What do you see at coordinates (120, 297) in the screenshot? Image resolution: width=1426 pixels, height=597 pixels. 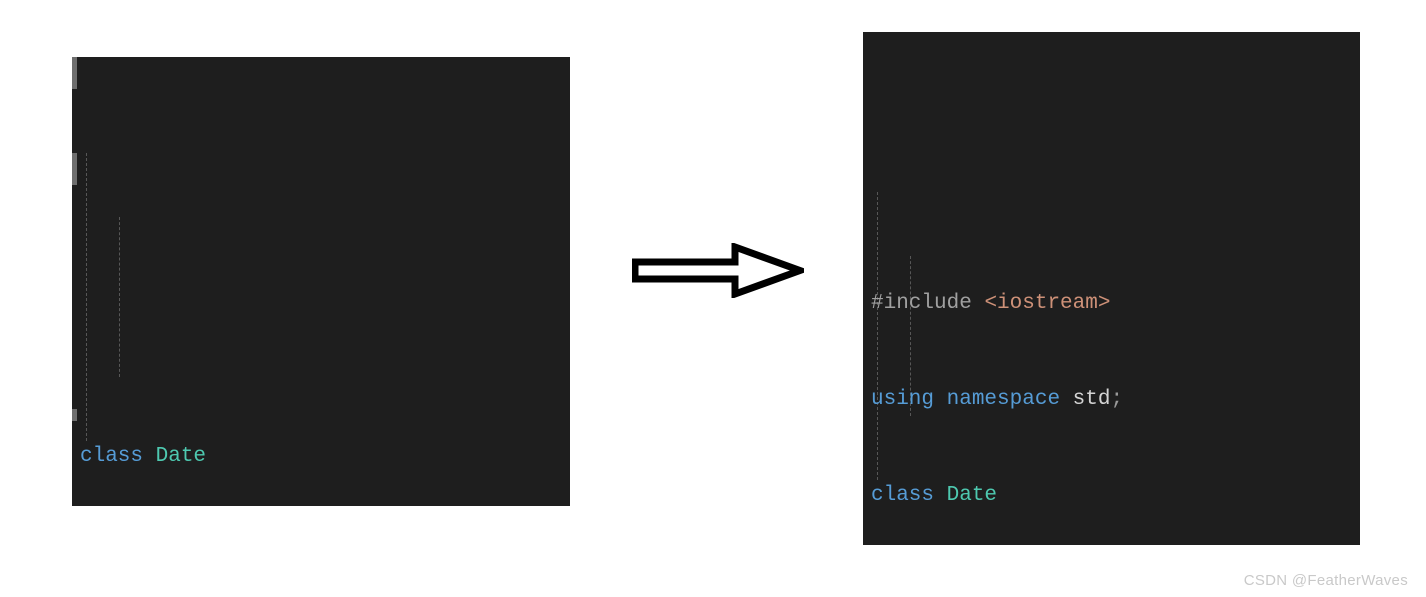 I see `indent-guide` at bounding box center [120, 297].